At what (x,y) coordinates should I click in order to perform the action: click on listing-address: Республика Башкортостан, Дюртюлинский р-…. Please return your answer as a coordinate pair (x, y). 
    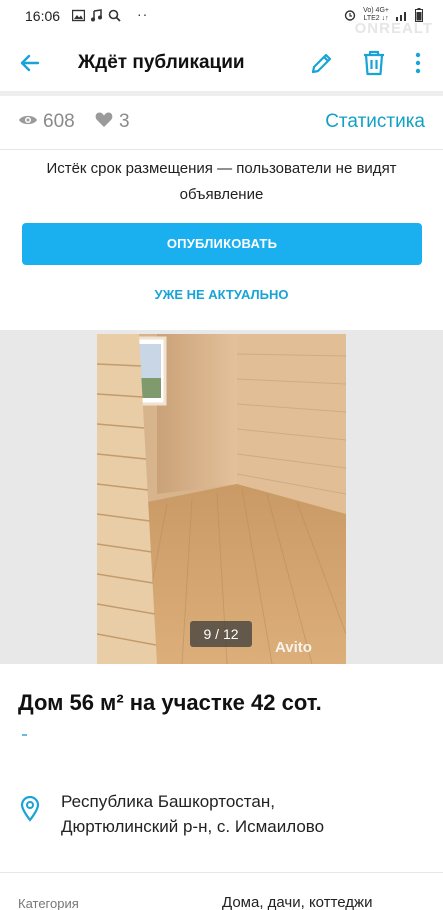
    Looking at the image, I should click on (192, 814).